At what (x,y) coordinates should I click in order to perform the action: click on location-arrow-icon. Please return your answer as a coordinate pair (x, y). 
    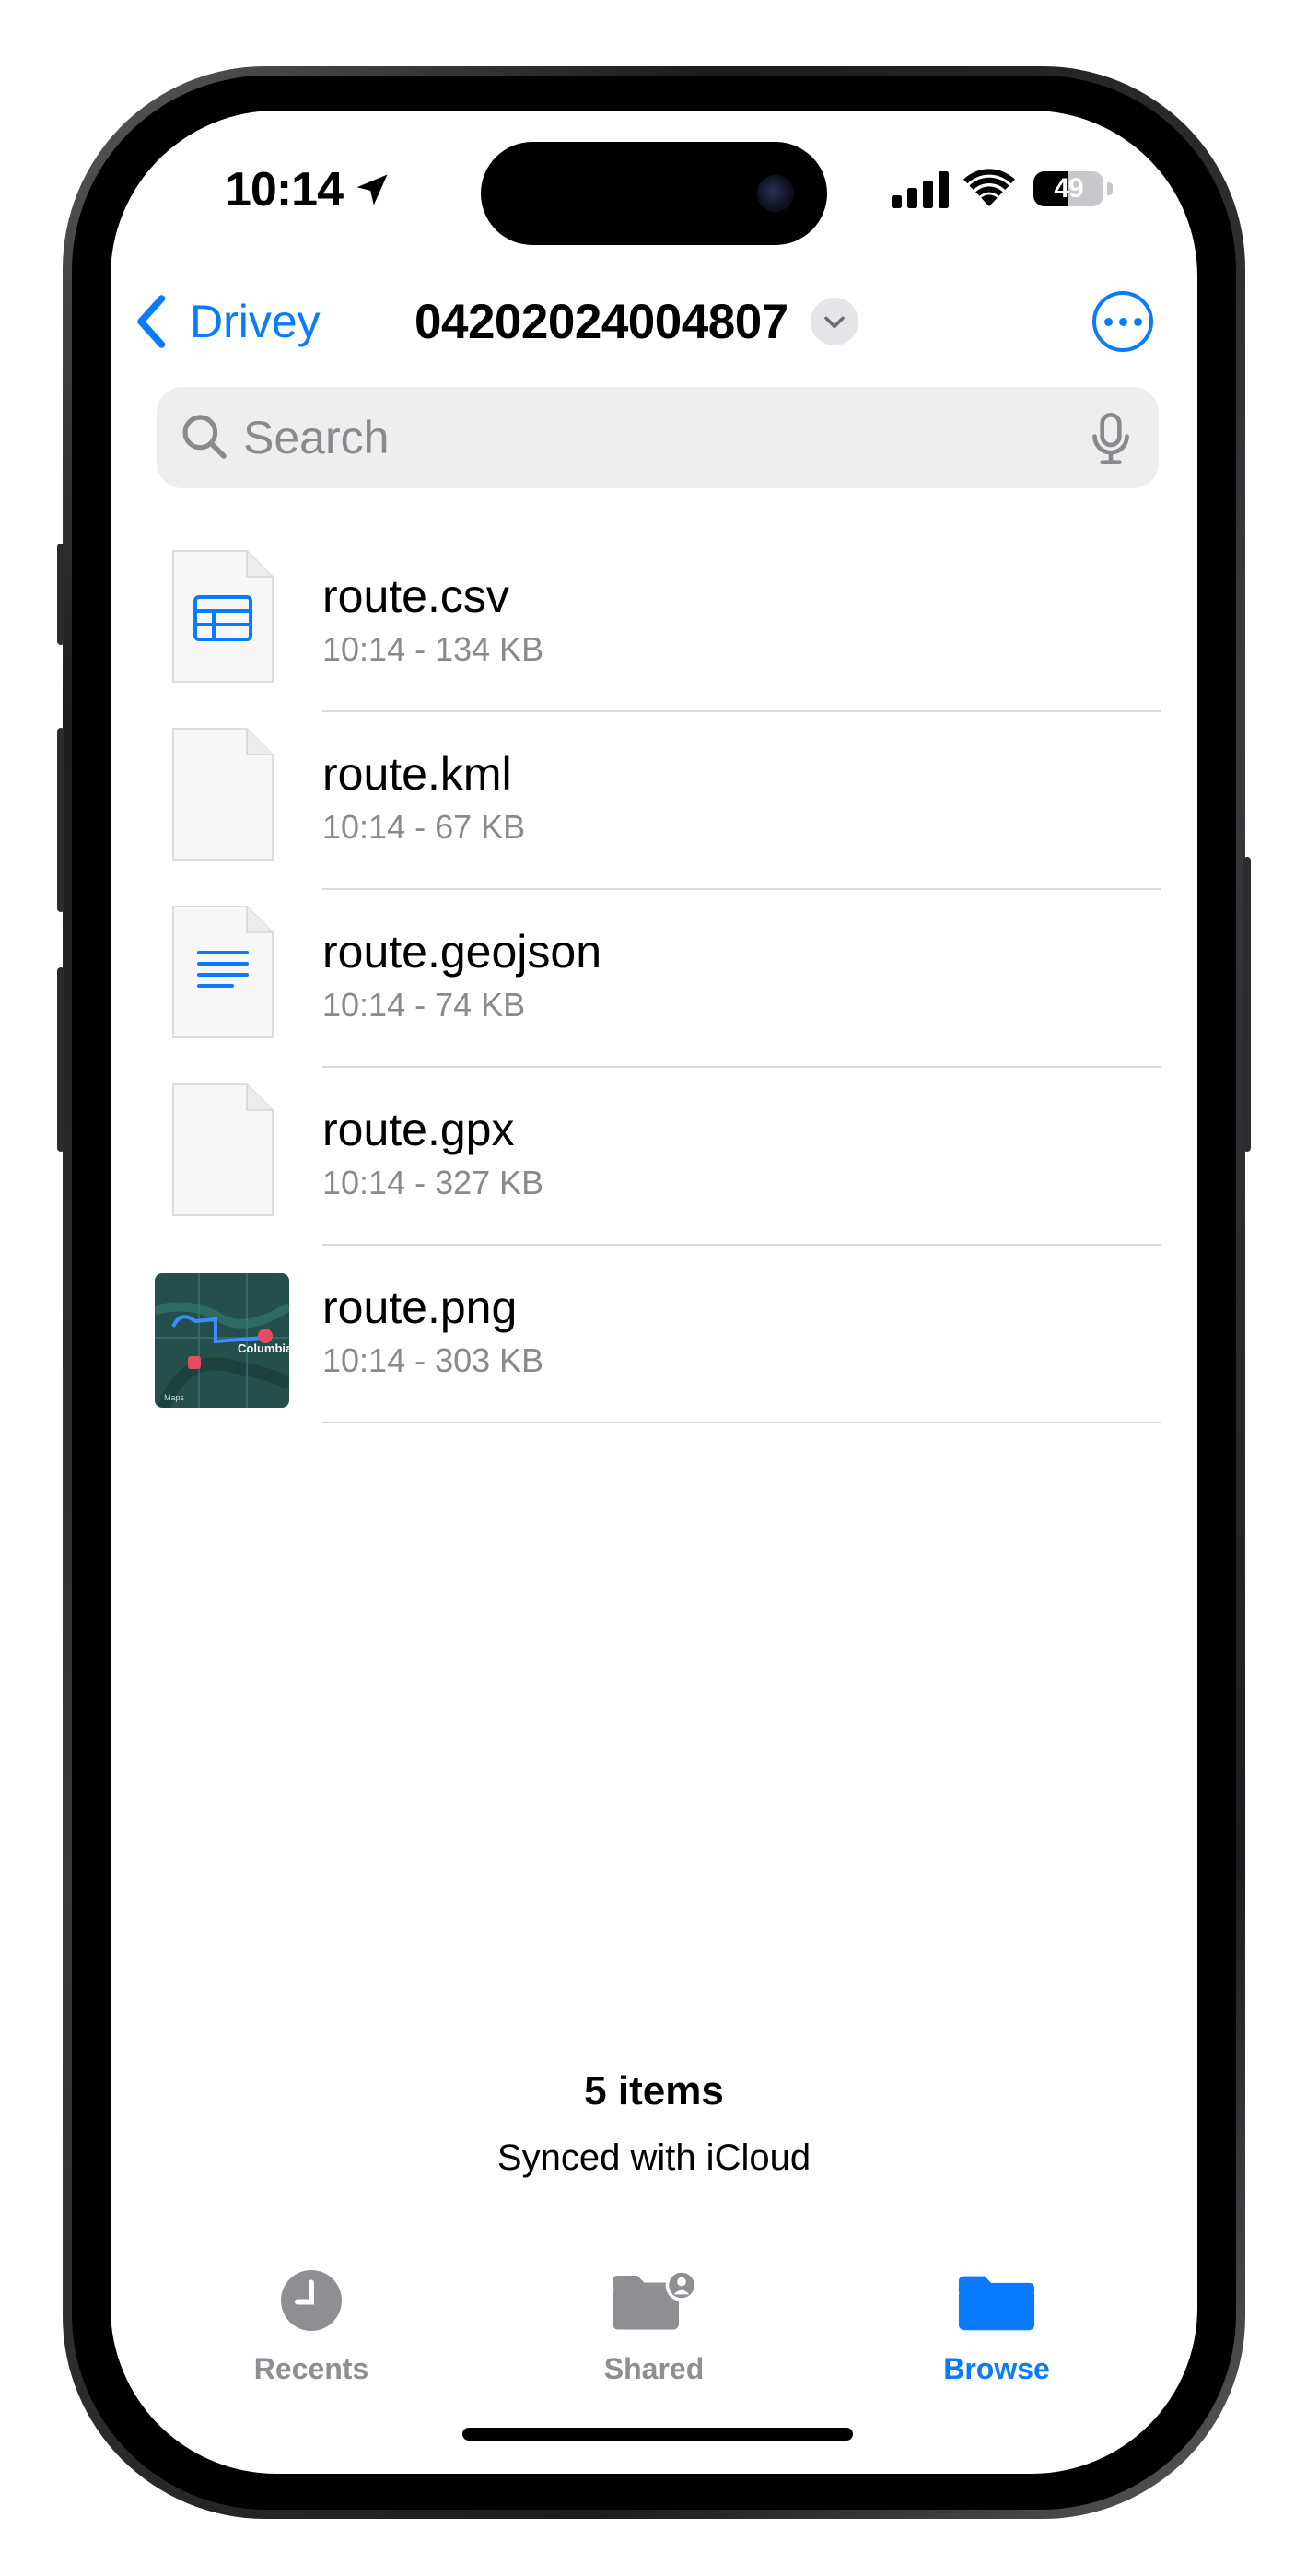
    Looking at the image, I should click on (372, 189).